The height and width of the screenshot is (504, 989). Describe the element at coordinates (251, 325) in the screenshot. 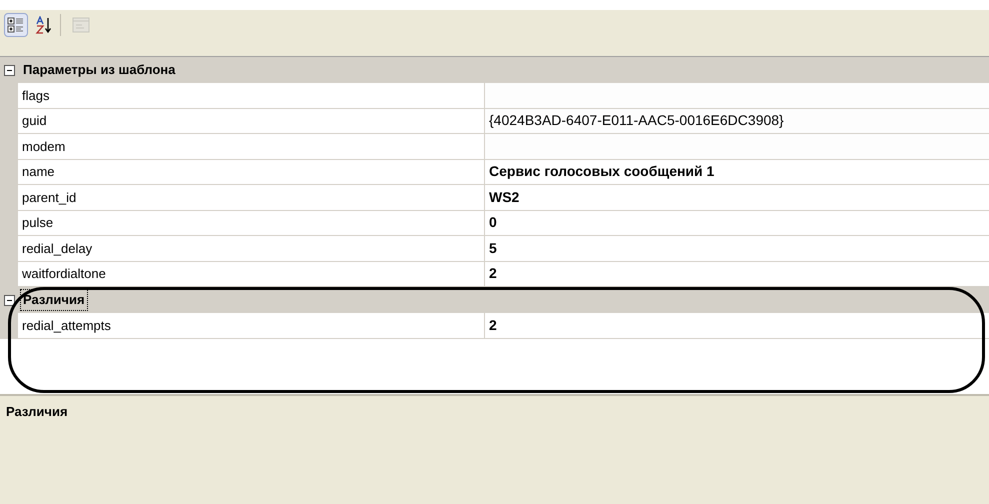

I see `property-name: redial_attempts` at that location.